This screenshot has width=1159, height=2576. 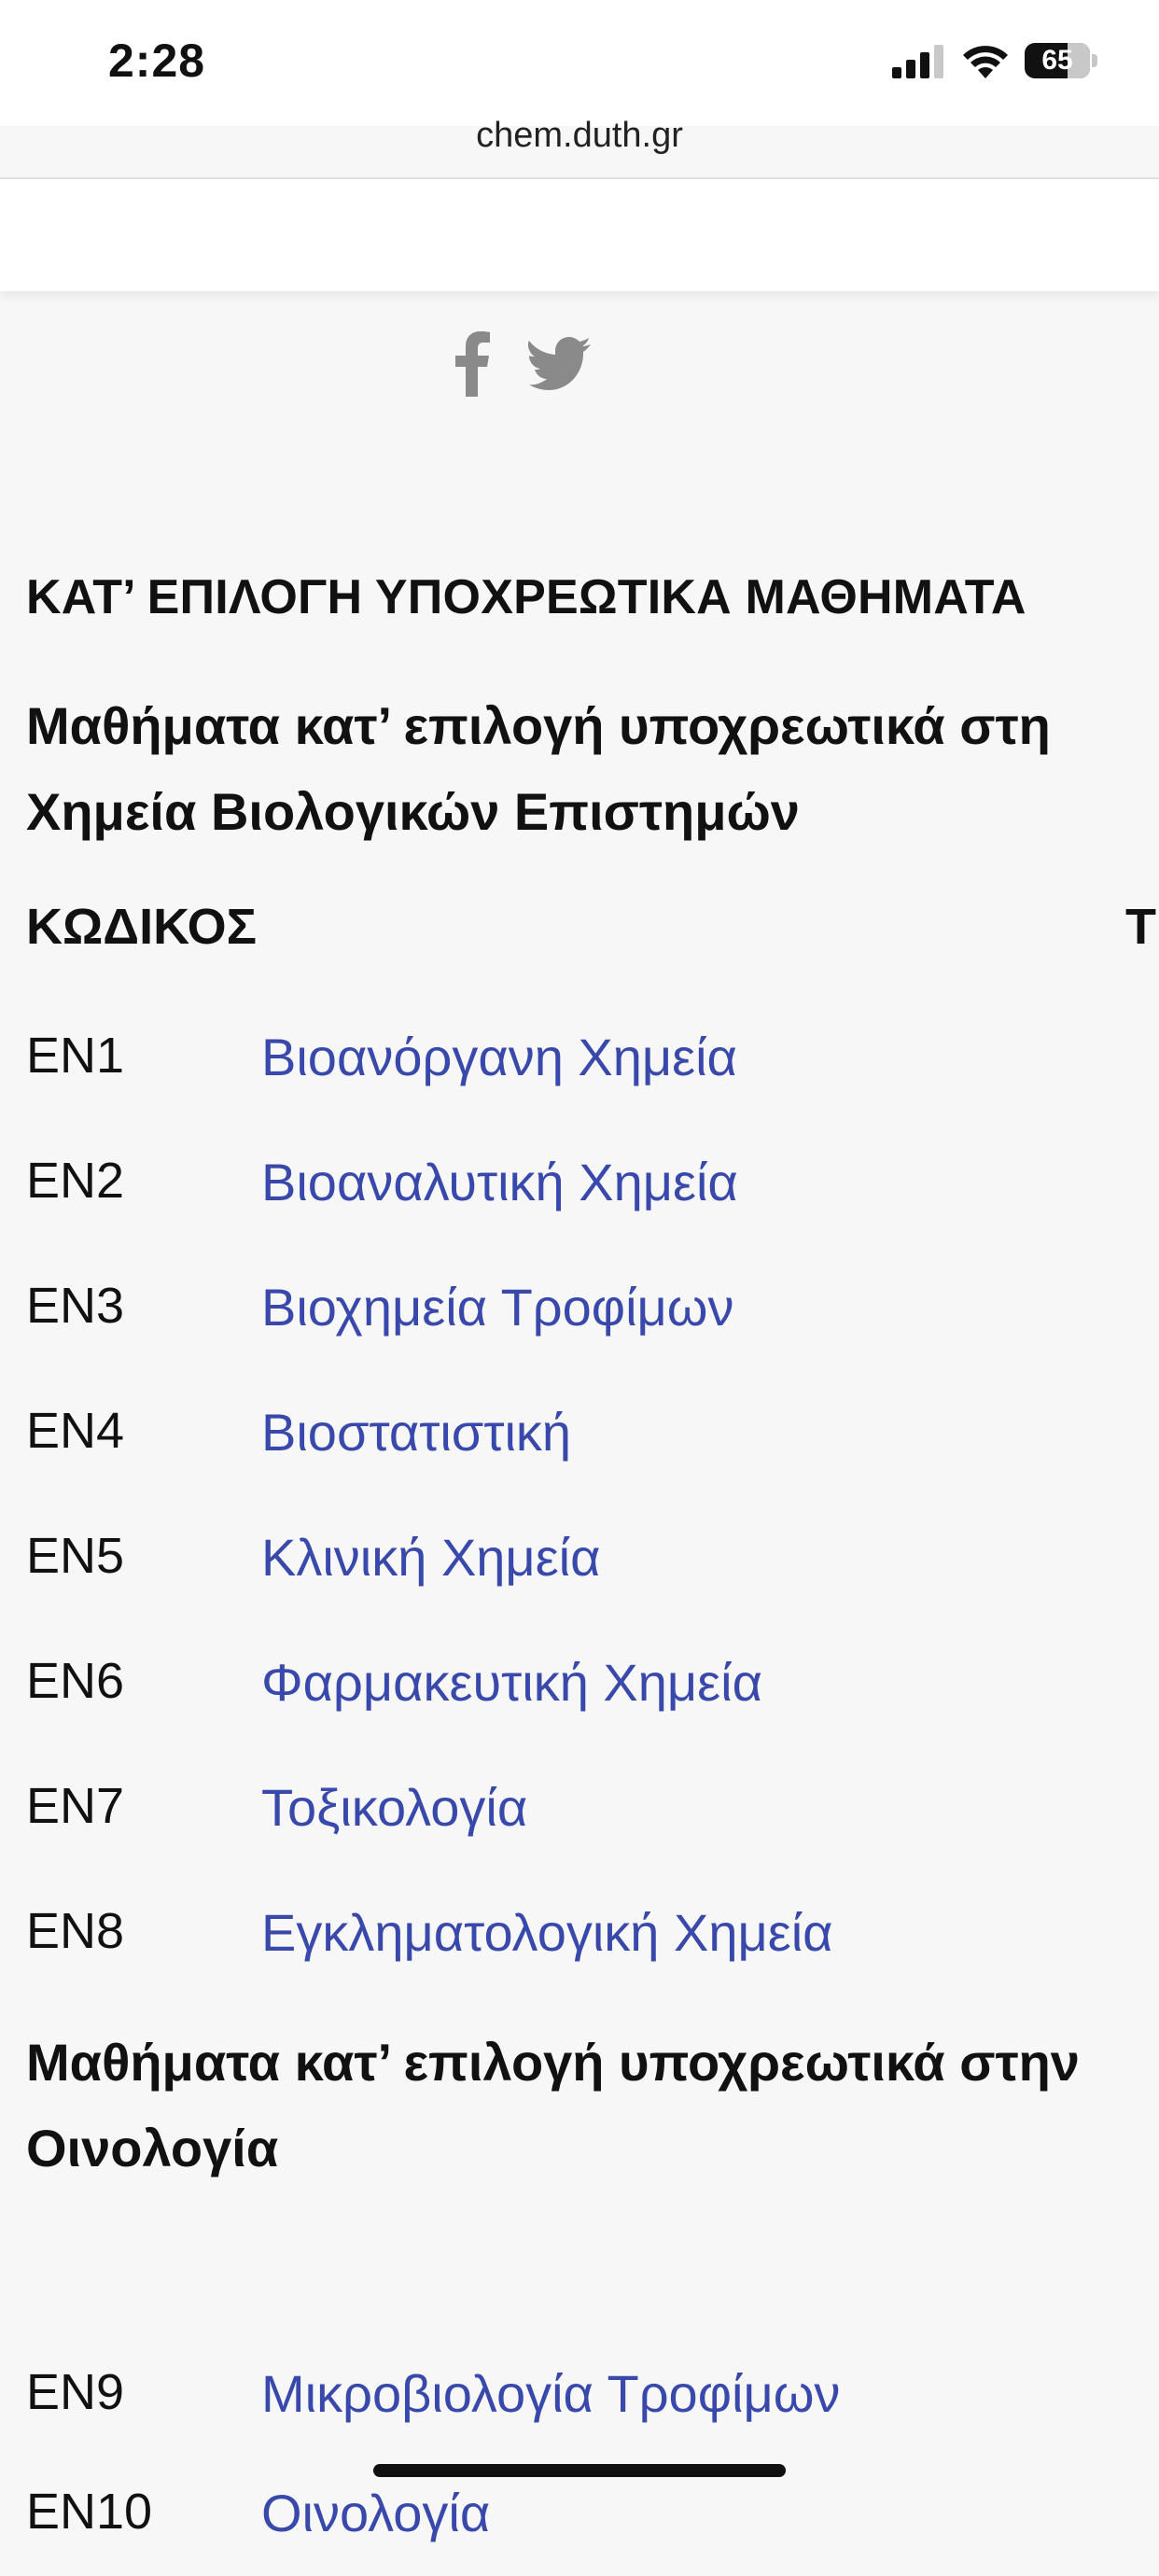 I want to click on course-link: Μικροβιολογία Τροφίμων, so click(x=550, y=2393).